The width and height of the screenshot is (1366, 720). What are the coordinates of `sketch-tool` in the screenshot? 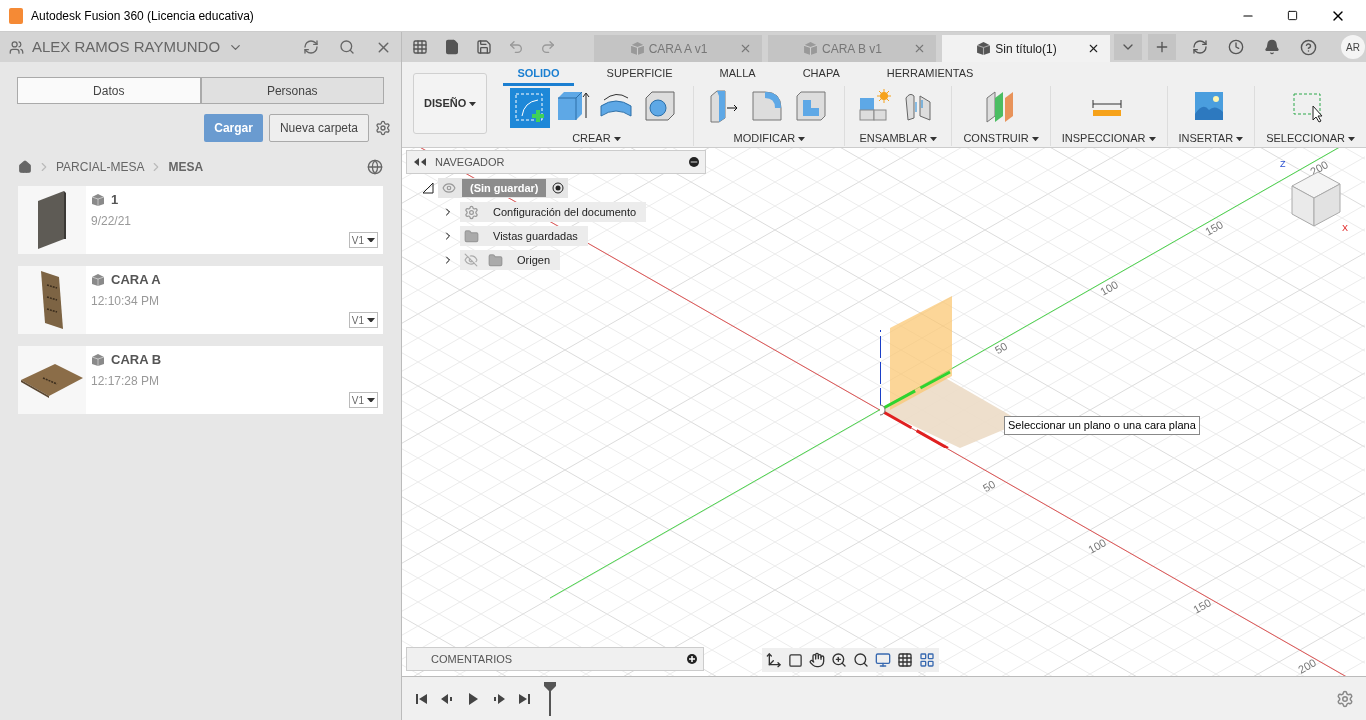 It's located at (530, 107).